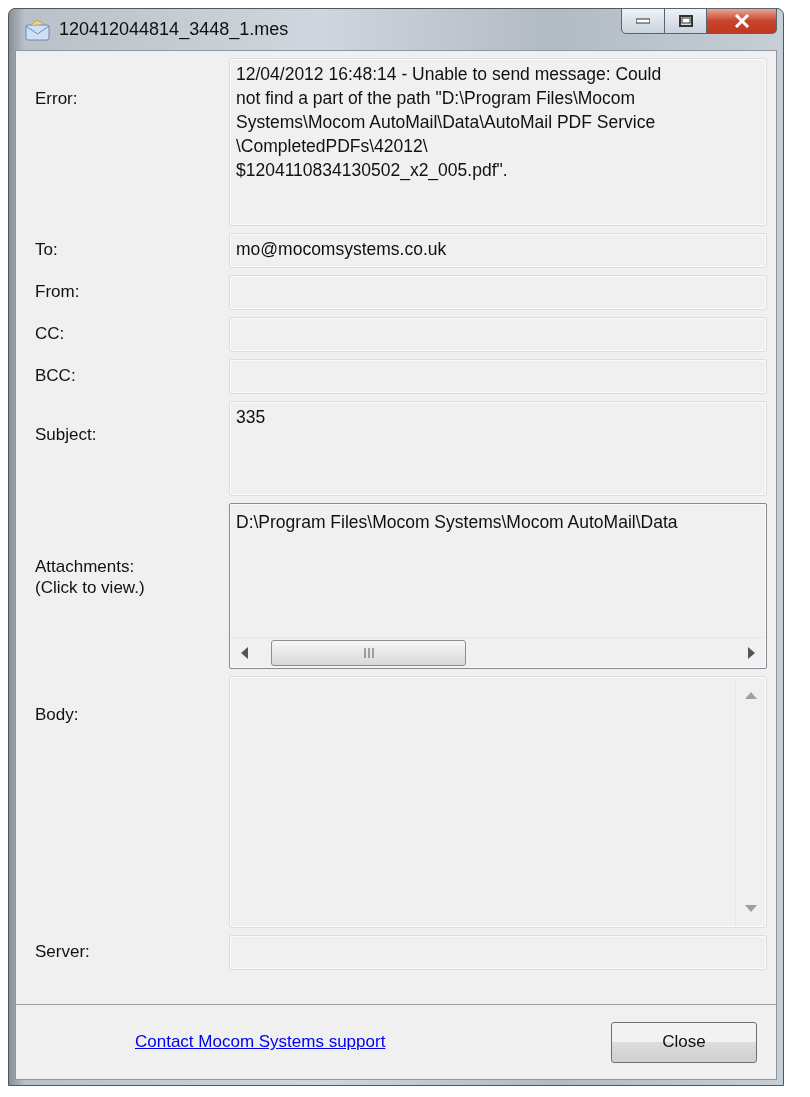  Describe the element at coordinates (38, 29) in the screenshot. I see `envelope-icon` at that location.